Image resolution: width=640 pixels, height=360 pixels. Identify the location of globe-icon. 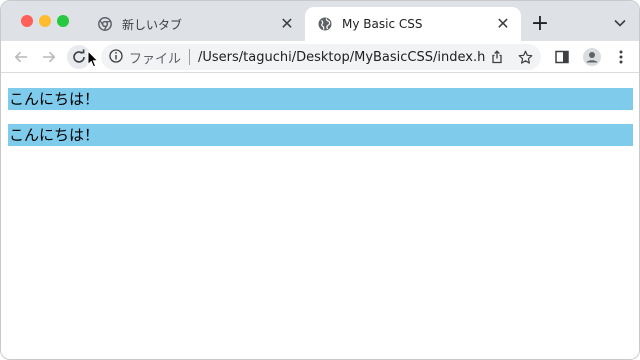
(325, 24).